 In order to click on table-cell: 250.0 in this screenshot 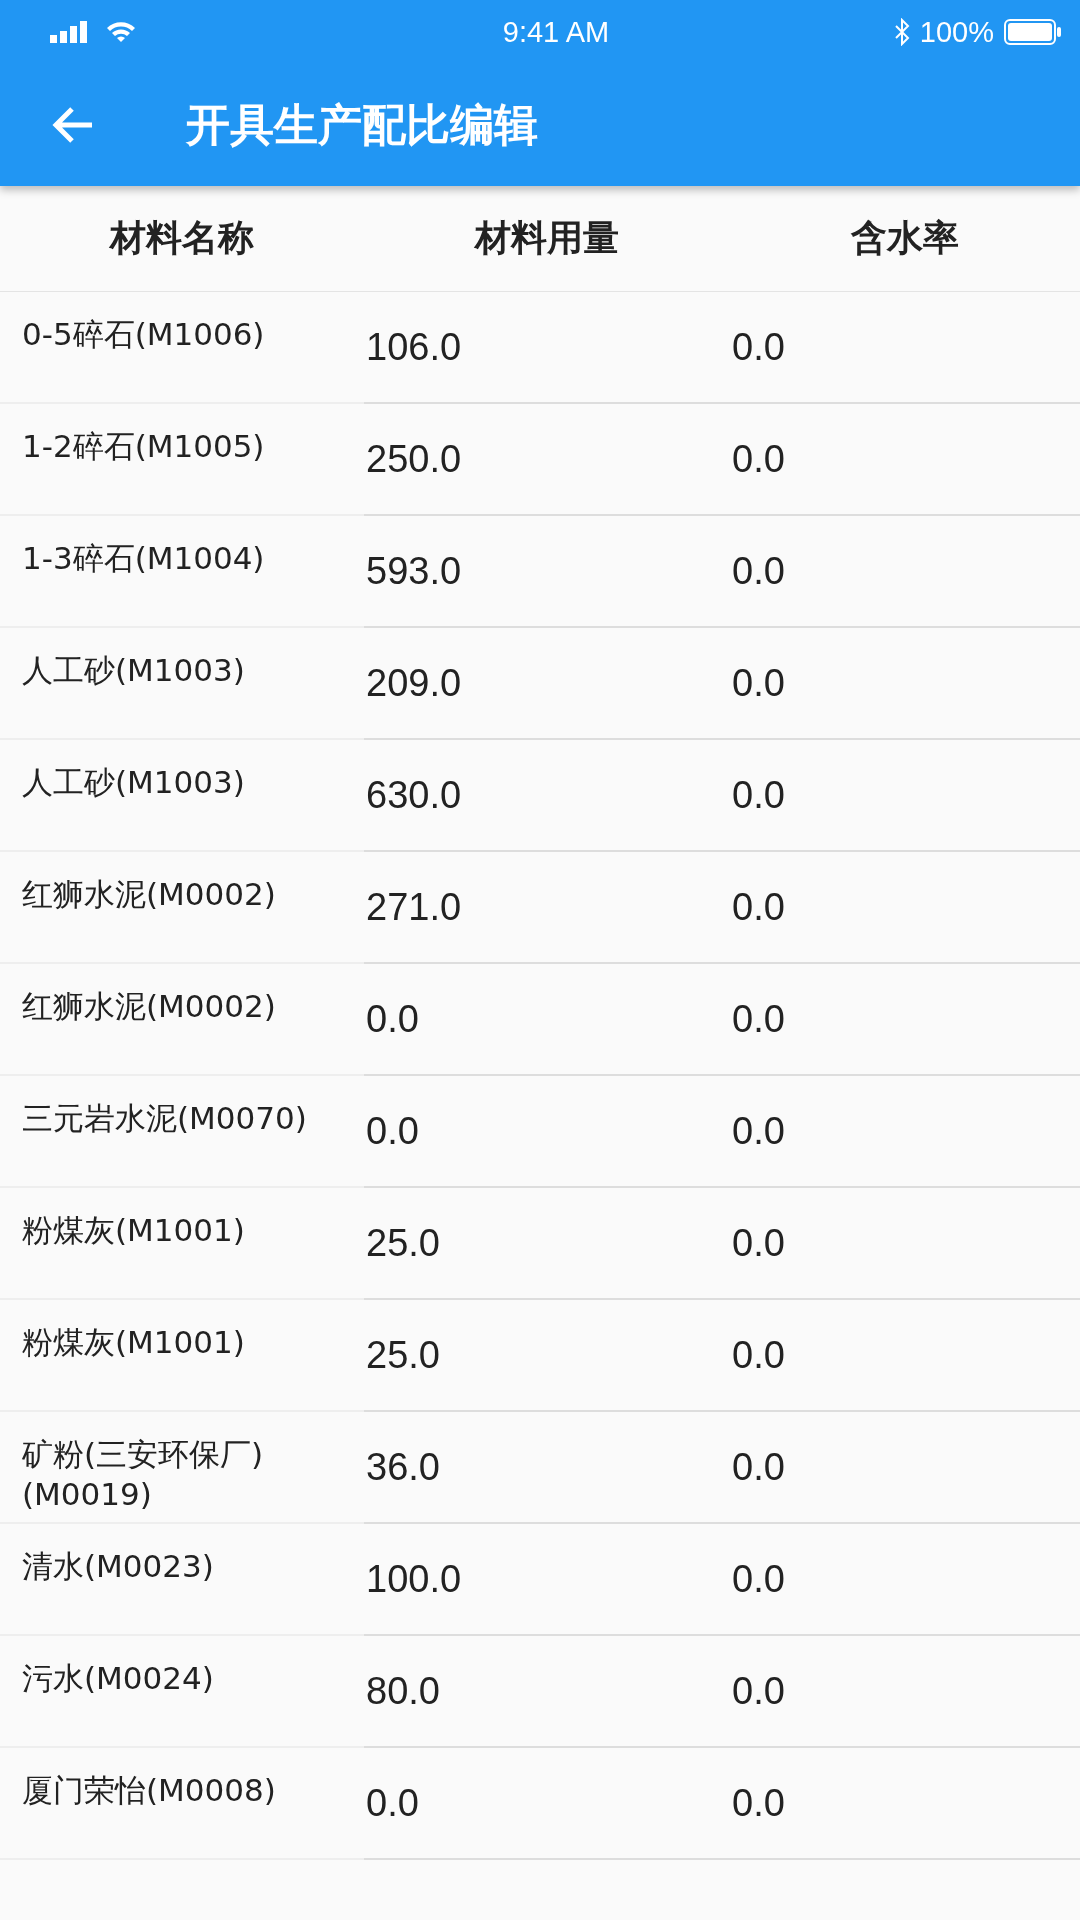, I will do `click(547, 460)`.